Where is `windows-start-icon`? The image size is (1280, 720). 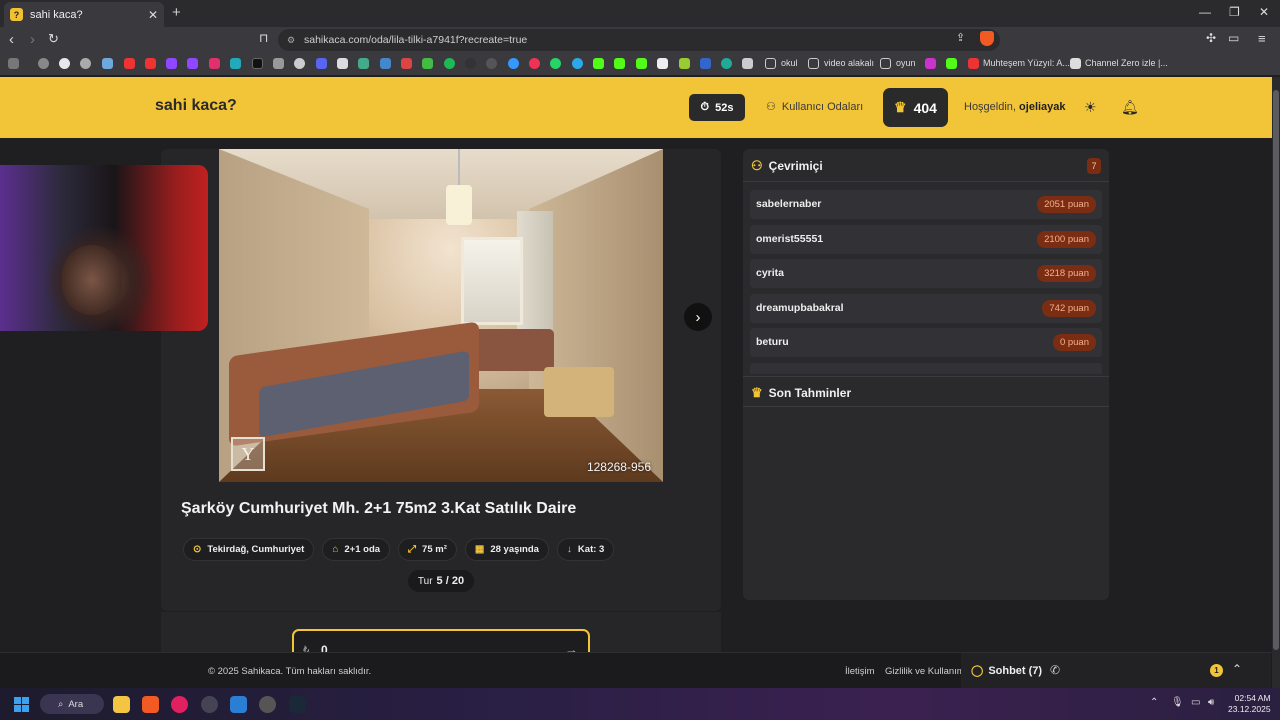
windows-start-icon is located at coordinates (21, 704).